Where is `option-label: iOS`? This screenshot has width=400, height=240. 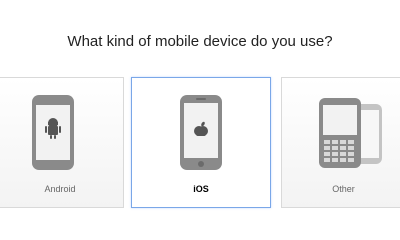 option-label: iOS is located at coordinates (201, 189).